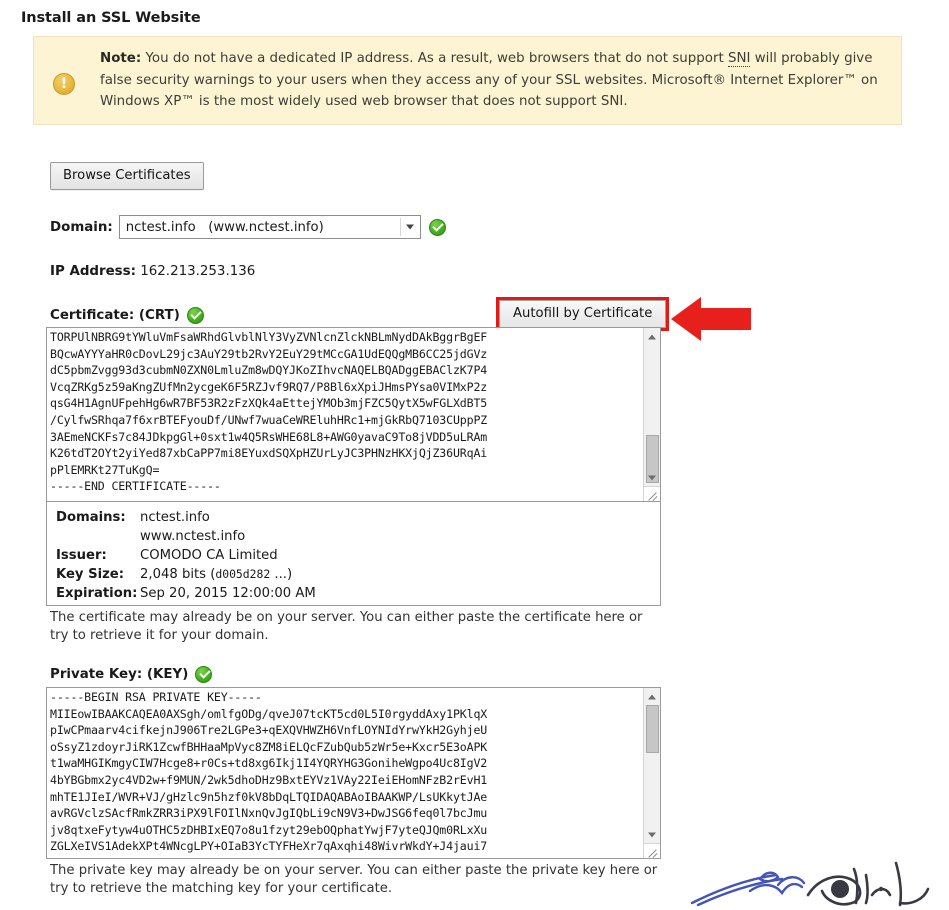 Image resolution: width=949 pixels, height=910 pixels. What do you see at coordinates (64, 84) in the screenshot?
I see `warning-exclamation-icon` at bounding box center [64, 84].